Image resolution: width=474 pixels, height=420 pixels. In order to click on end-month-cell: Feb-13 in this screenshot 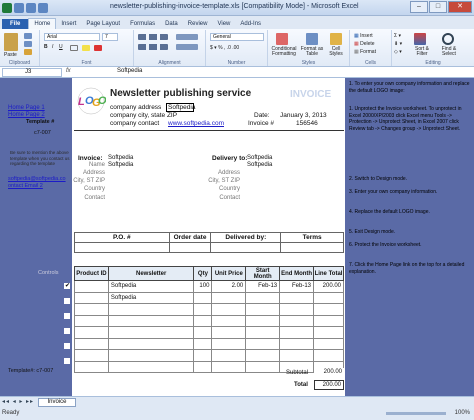, I will do `click(297, 286)`.